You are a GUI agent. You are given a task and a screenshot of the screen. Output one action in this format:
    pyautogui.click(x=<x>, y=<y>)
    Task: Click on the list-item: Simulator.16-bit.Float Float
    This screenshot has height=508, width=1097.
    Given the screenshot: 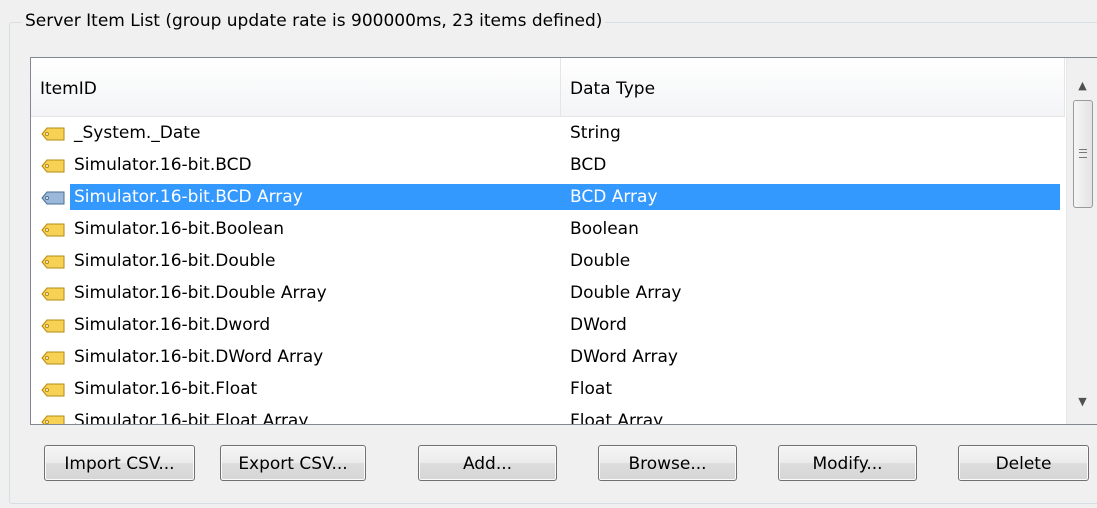 What is the action you would take?
    pyautogui.click(x=548, y=389)
    